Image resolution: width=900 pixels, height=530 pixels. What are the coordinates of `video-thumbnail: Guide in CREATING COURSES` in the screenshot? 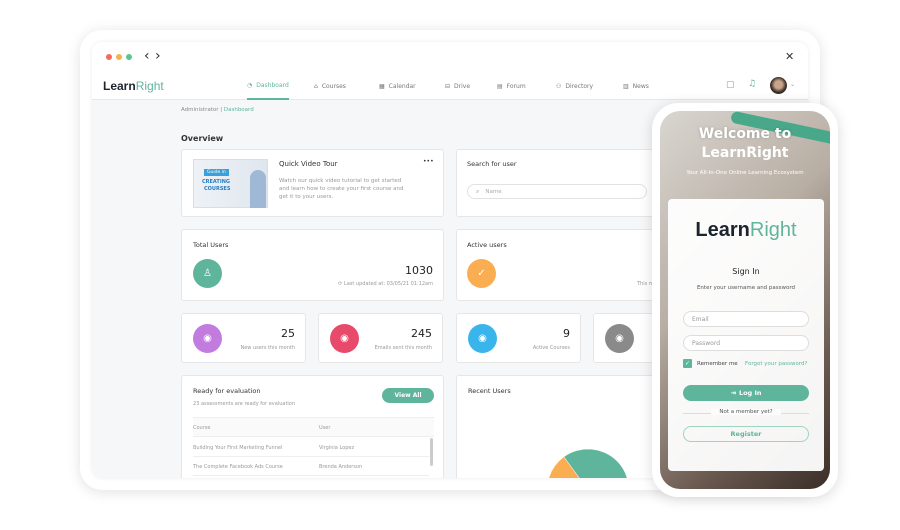 It's located at (230, 183).